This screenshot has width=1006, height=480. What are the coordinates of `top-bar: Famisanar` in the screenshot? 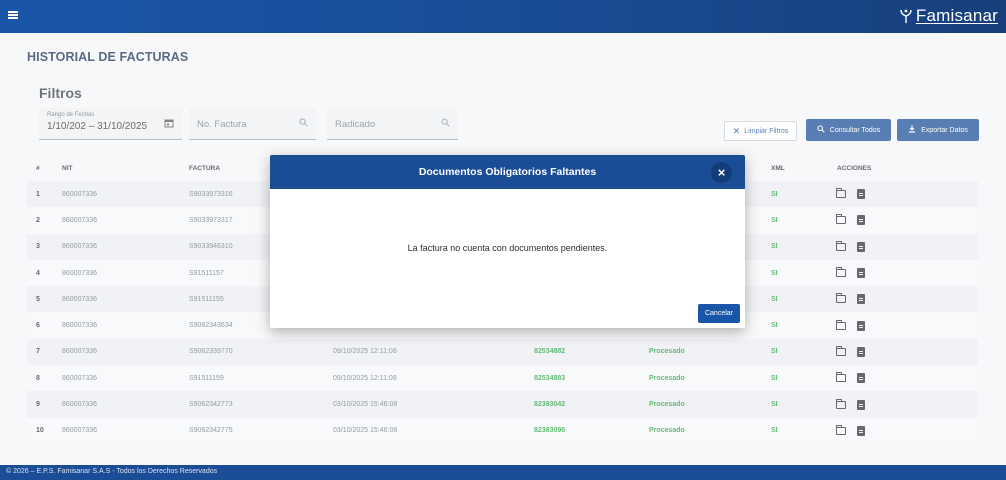 It's located at (503, 16).